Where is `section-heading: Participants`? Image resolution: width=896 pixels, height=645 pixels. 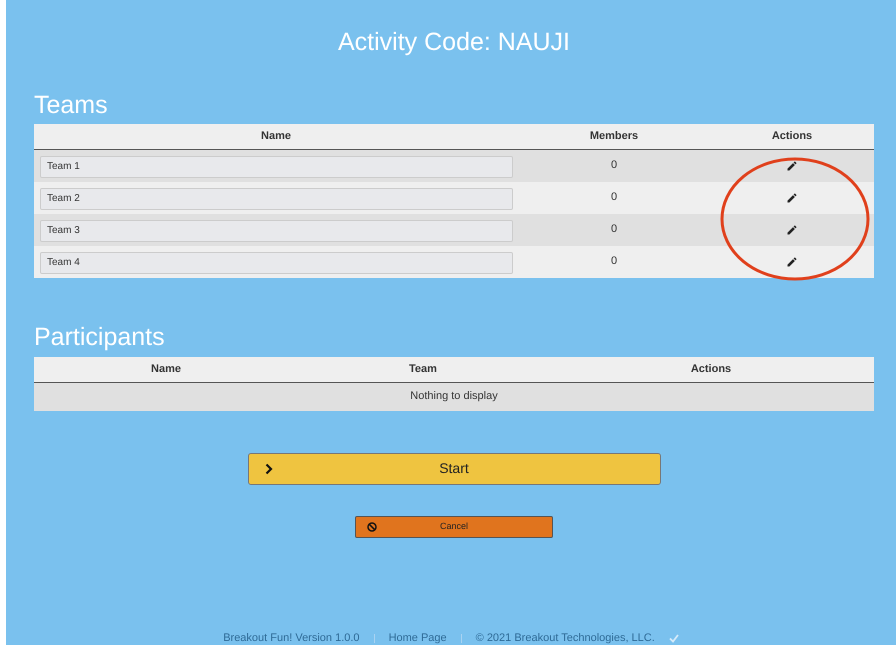 section-heading: Participants is located at coordinates (99, 337).